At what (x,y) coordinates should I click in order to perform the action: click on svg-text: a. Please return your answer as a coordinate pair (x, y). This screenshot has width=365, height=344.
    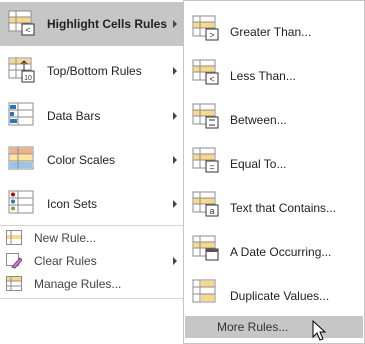
    Looking at the image, I should click on (211, 211).